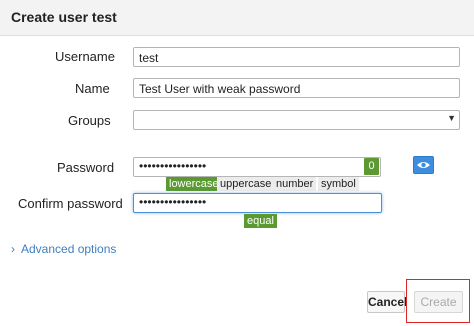 This screenshot has width=474, height=326. I want to click on password-strength-score: 0, so click(371, 166).